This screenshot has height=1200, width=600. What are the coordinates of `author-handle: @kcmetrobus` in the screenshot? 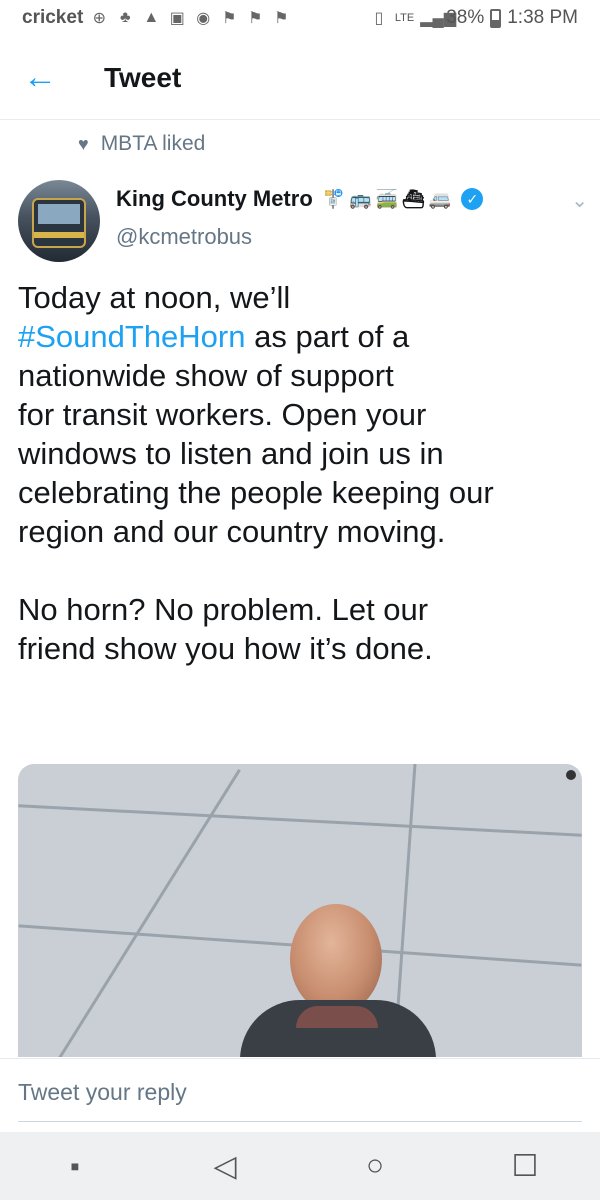 It's located at (184, 237).